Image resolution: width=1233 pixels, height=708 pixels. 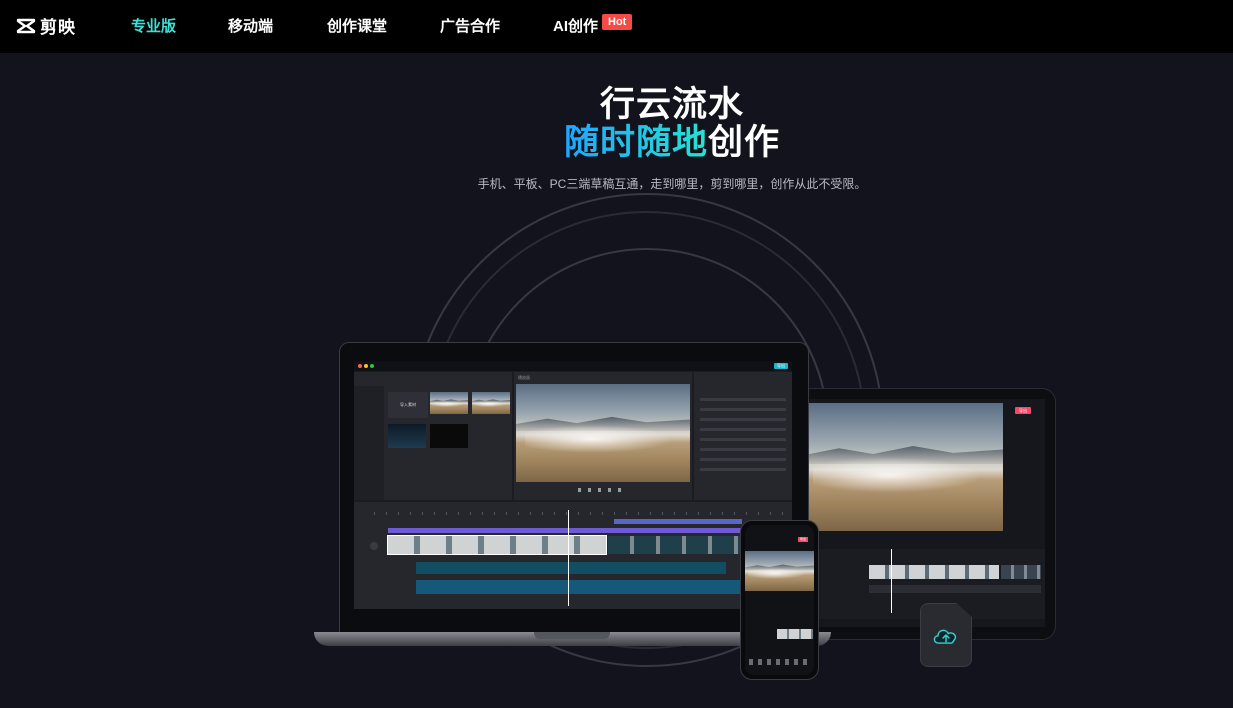 I want to click on player-panel: 播放器, so click(x=603, y=436).